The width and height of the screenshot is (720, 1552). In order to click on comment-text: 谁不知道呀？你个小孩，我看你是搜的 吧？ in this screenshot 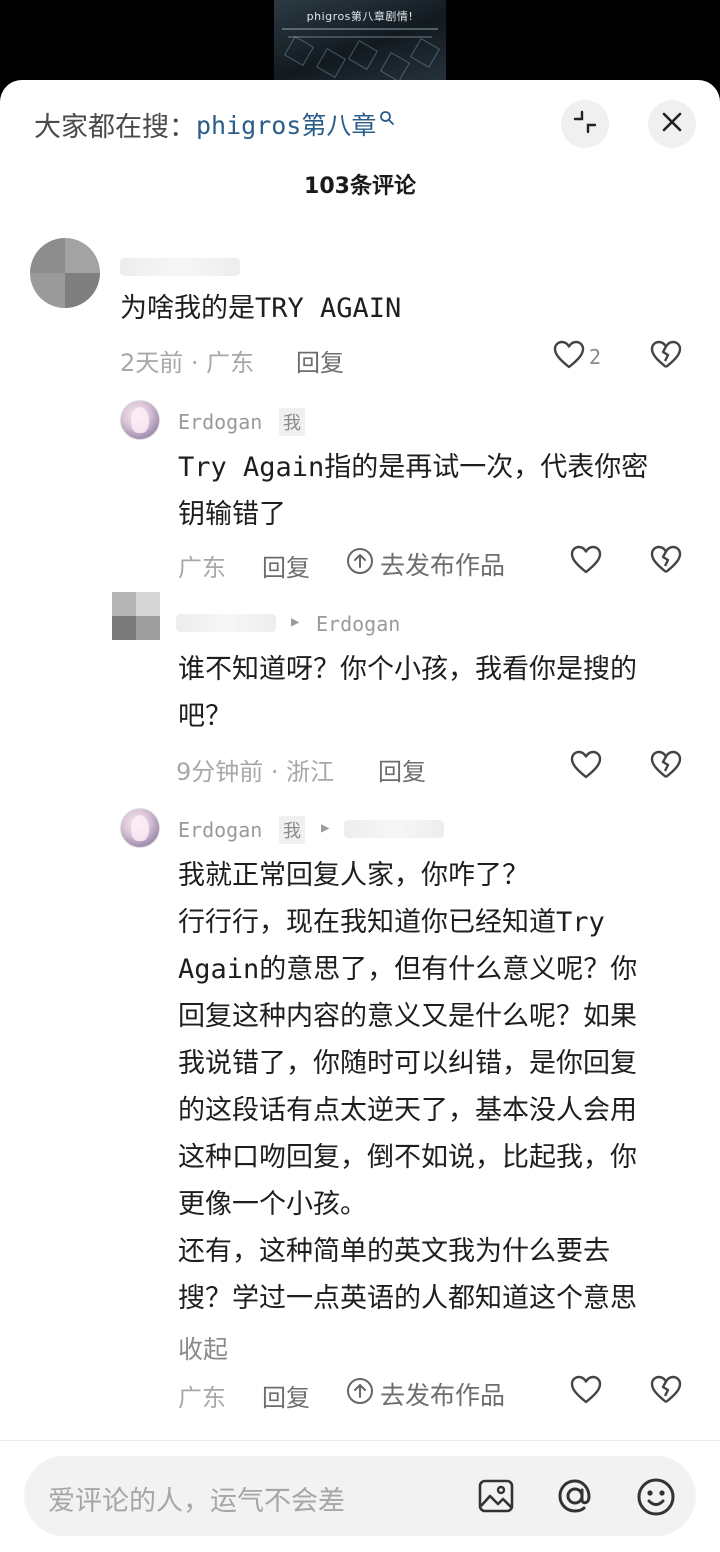, I will do `click(407, 693)`.